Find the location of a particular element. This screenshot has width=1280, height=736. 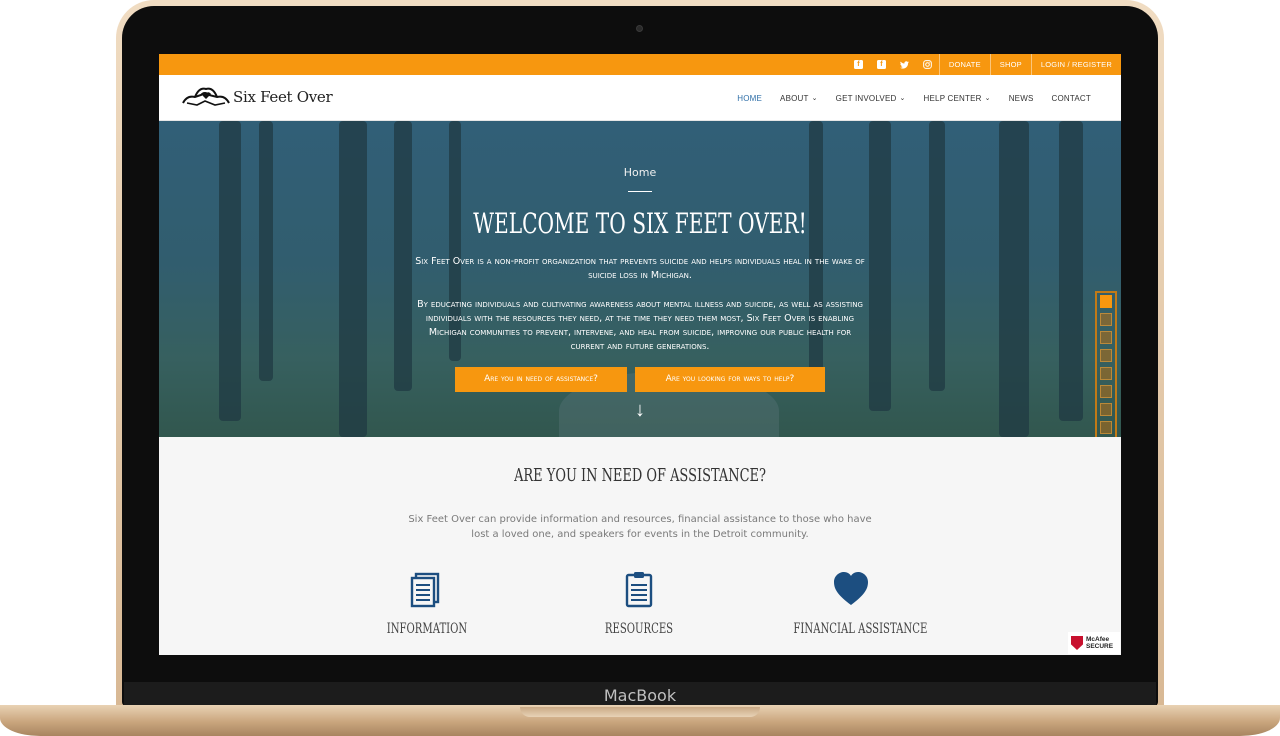

nav-contact: CONTACT is located at coordinates (1071, 98).